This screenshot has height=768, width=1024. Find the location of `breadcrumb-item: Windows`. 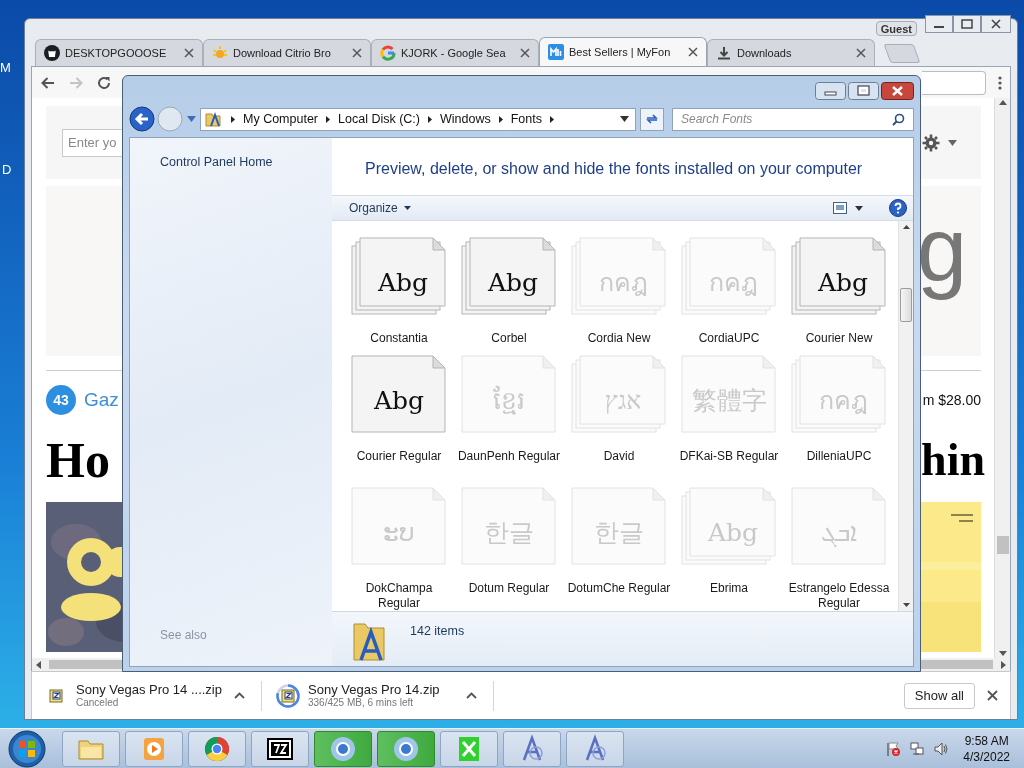

breadcrumb-item: Windows is located at coordinates (465, 119).